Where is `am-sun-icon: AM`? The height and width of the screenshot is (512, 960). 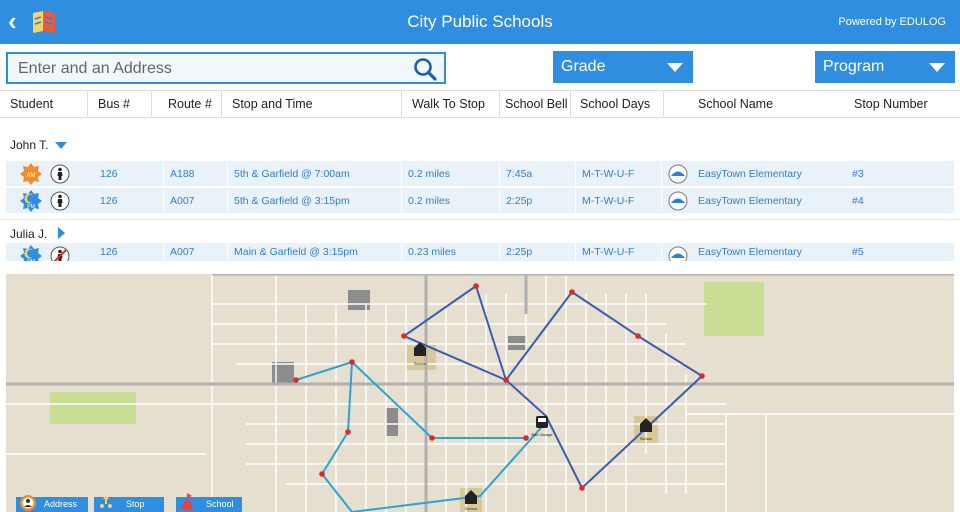
am-sun-icon: AM is located at coordinates (31, 174).